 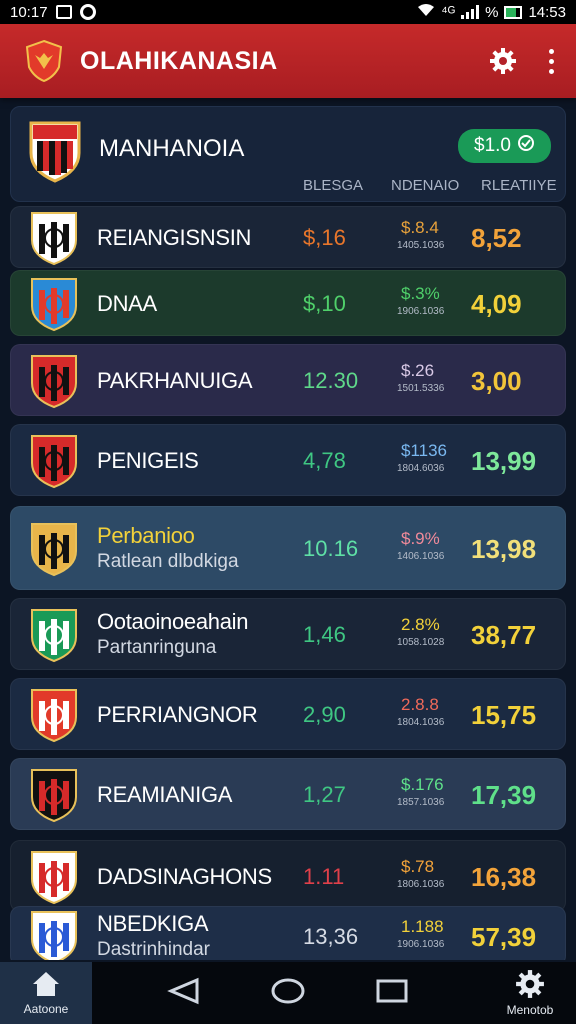 What do you see at coordinates (184, 993) in the screenshot?
I see `back-triangle-icon` at bounding box center [184, 993].